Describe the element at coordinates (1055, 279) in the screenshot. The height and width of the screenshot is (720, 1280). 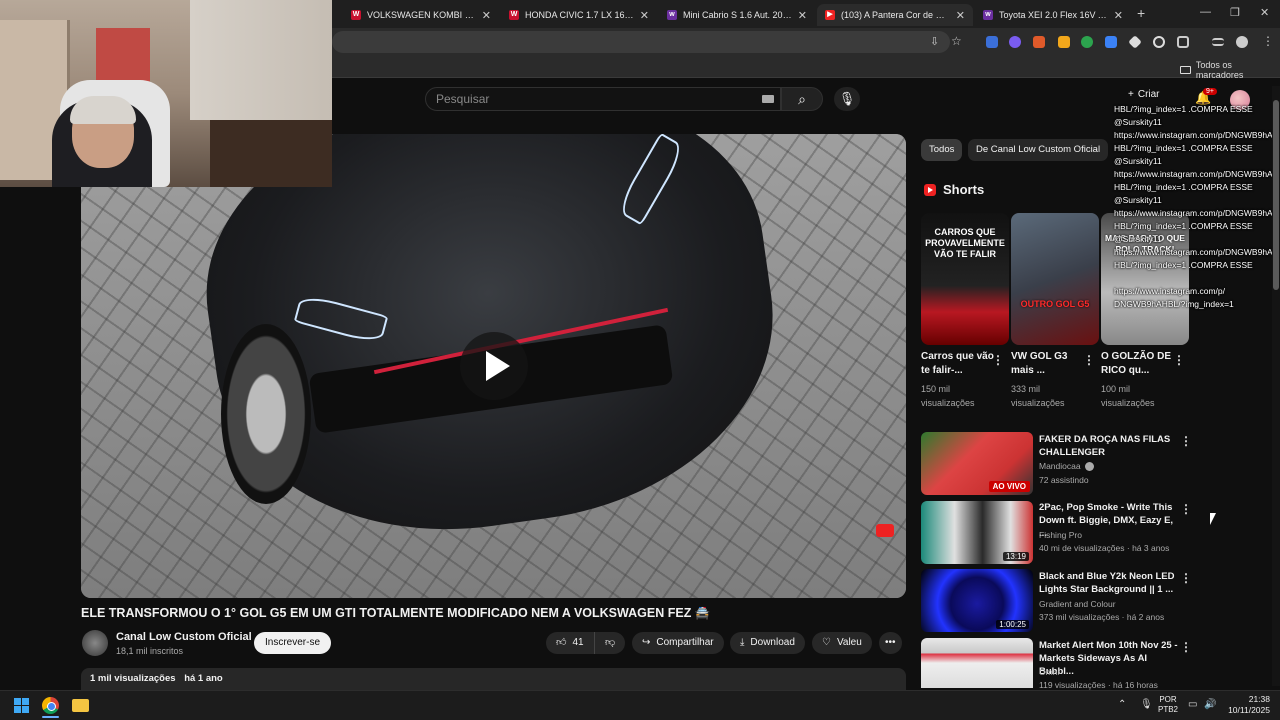
I see `short-thumbnail: OUTRO GOL G5` at that location.